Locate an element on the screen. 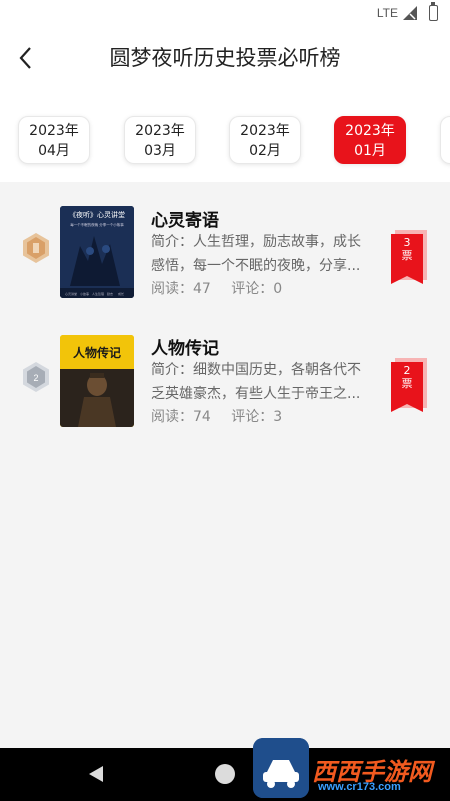 The width and height of the screenshot is (450, 801). cover-heading: 人物传记 is located at coordinates (97, 352).